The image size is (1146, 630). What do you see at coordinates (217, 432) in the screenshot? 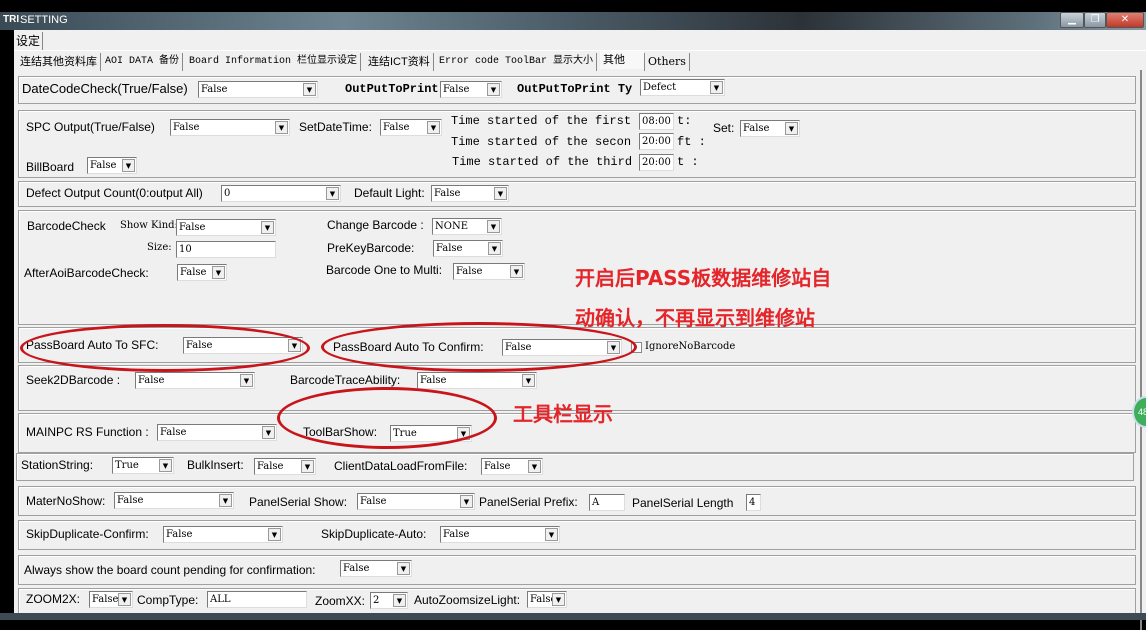
I see `mainpc-rs-select: False ▼` at bounding box center [217, 432].